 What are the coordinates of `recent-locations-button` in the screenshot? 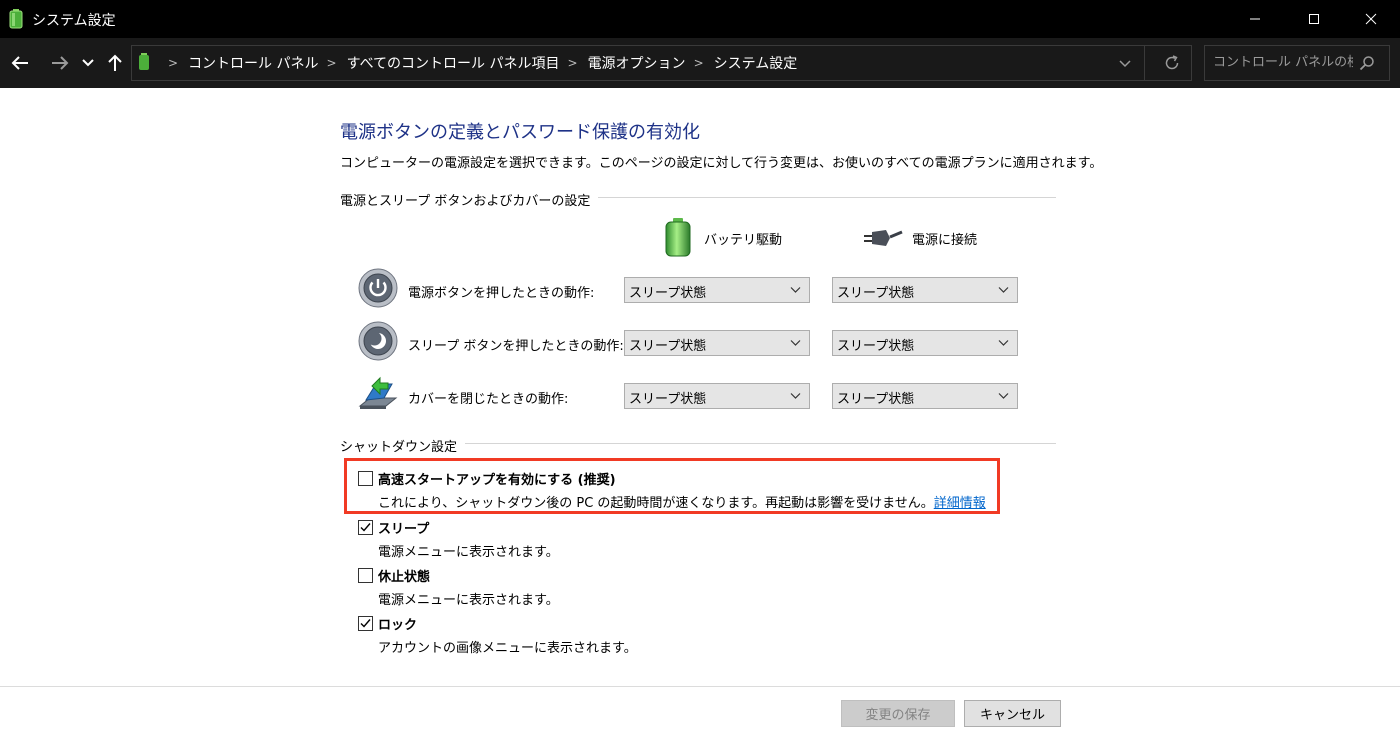 It's located at (88, 63).